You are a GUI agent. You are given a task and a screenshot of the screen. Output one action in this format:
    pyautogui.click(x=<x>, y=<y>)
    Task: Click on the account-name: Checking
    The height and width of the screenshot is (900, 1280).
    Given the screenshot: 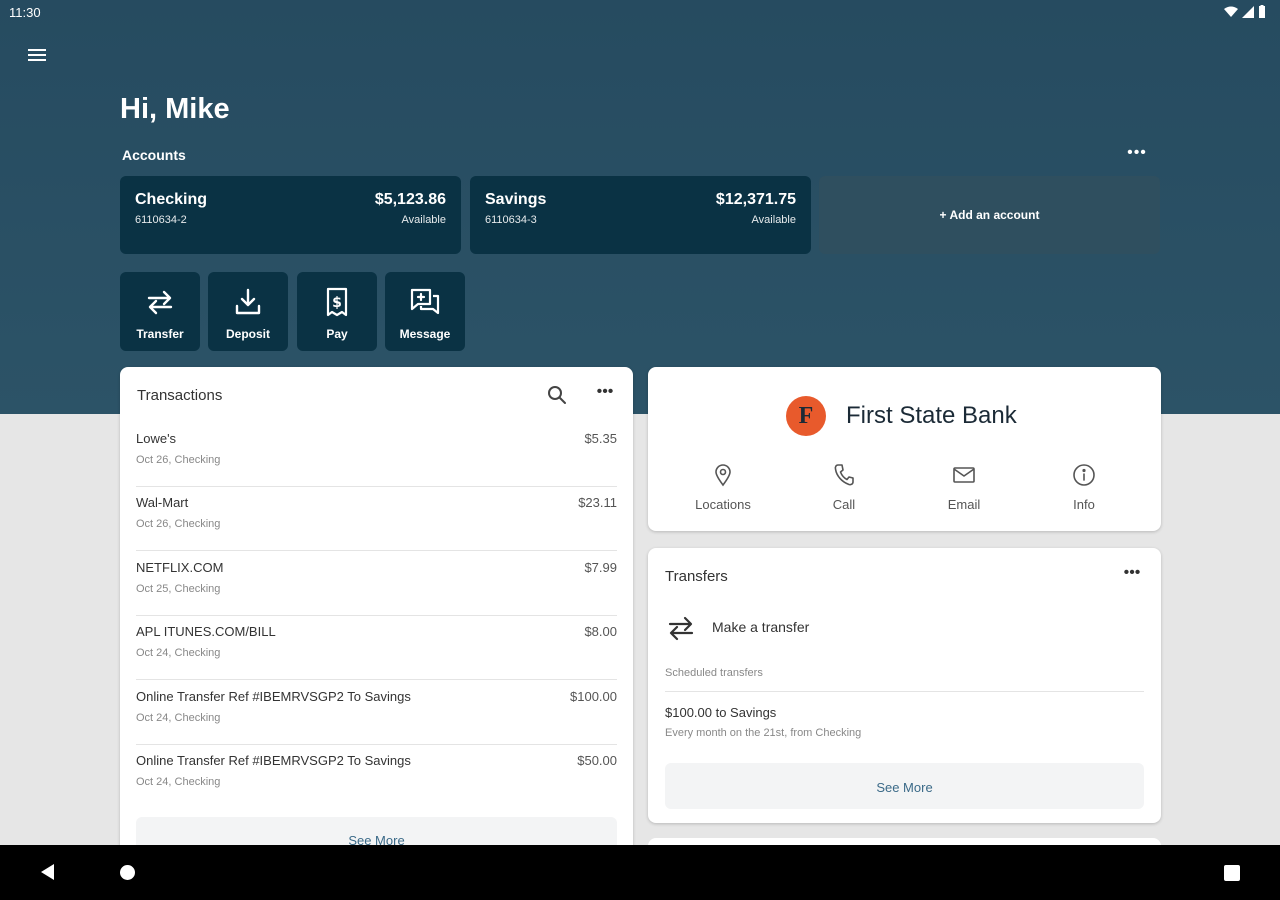 What is the action you would take?
    pyautogui.click(x=171, y=199)
    